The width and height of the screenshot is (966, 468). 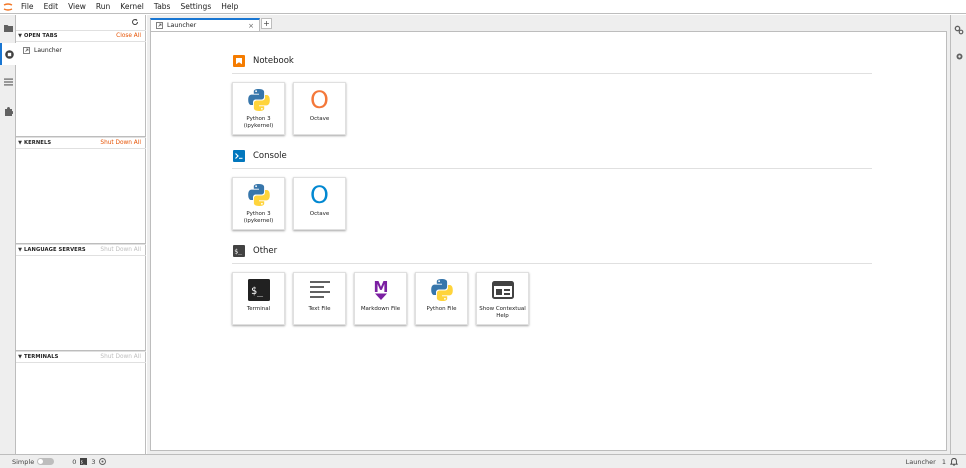 I want to click on close-tab-icon: ×, so click(x=251, y=26).